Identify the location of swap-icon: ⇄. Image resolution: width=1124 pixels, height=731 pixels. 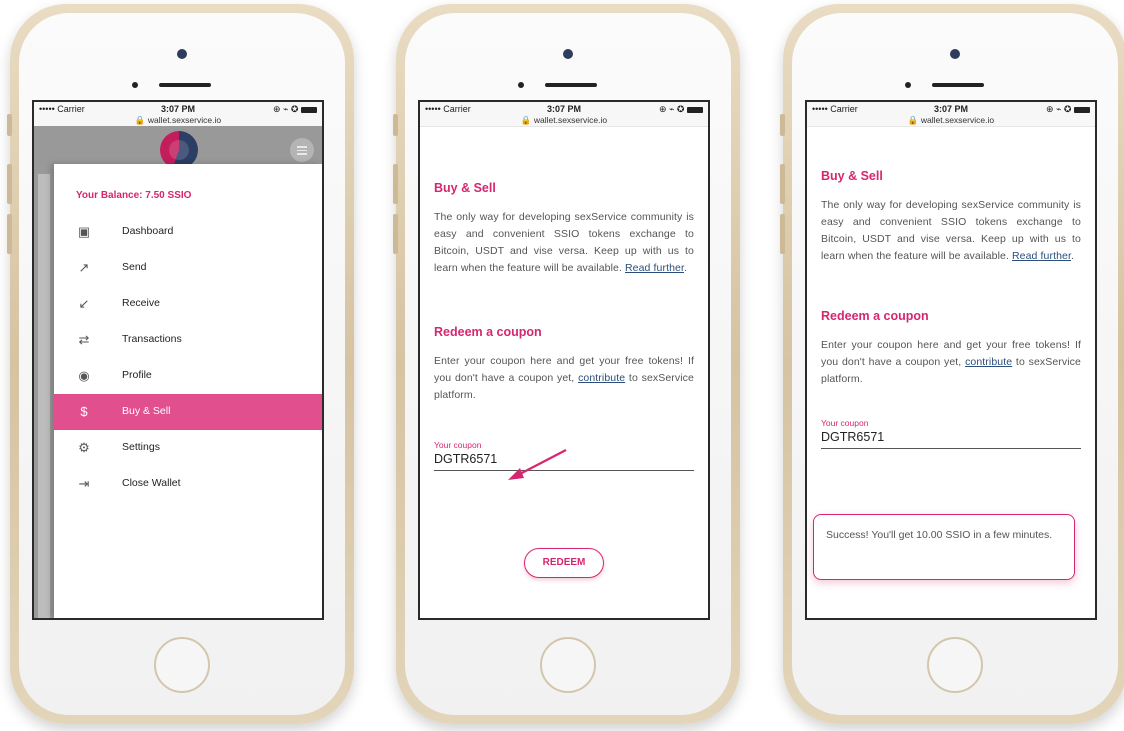
(84, 339).